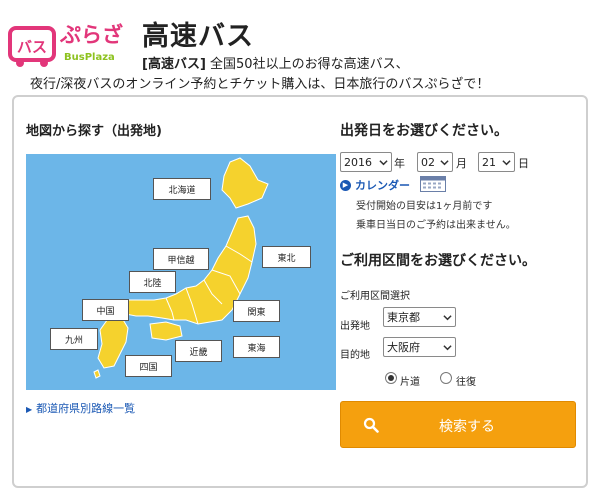 This screenshot has height=495, width=600. What do you see at coordinates (467, 427) in the screenshot?
I see `search-button-label: 検索する` at bounding box center [467, 427].